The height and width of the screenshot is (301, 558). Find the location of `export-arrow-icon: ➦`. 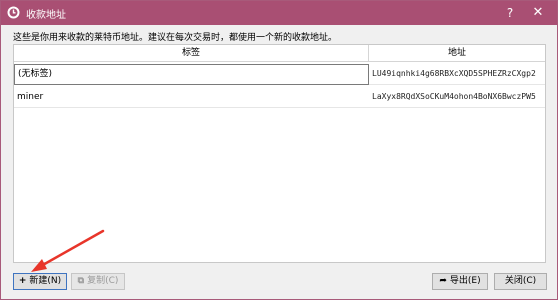

export-arrow-icon: ➦ is located at coordinates (443, 281).